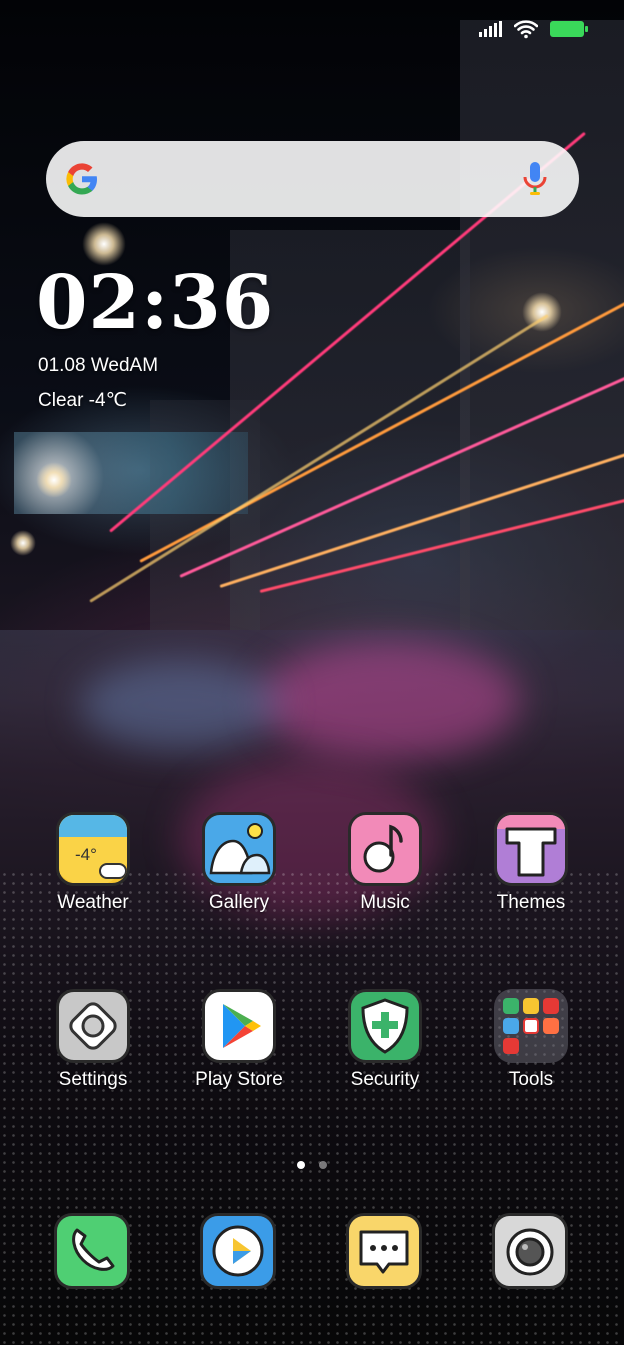 This screenshot has height=1345, width=624. What do you see at coordinates (98, 366) in the screenshot?
I see `clock-date: 01.08 WedAM` at bounding box center [98, 366].